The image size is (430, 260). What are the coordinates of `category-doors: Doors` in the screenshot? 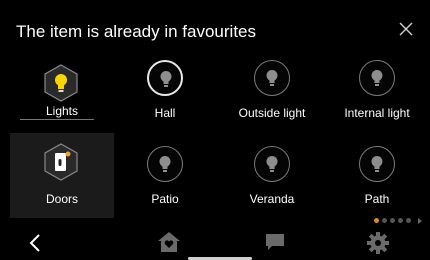 It's located at (62, 175).